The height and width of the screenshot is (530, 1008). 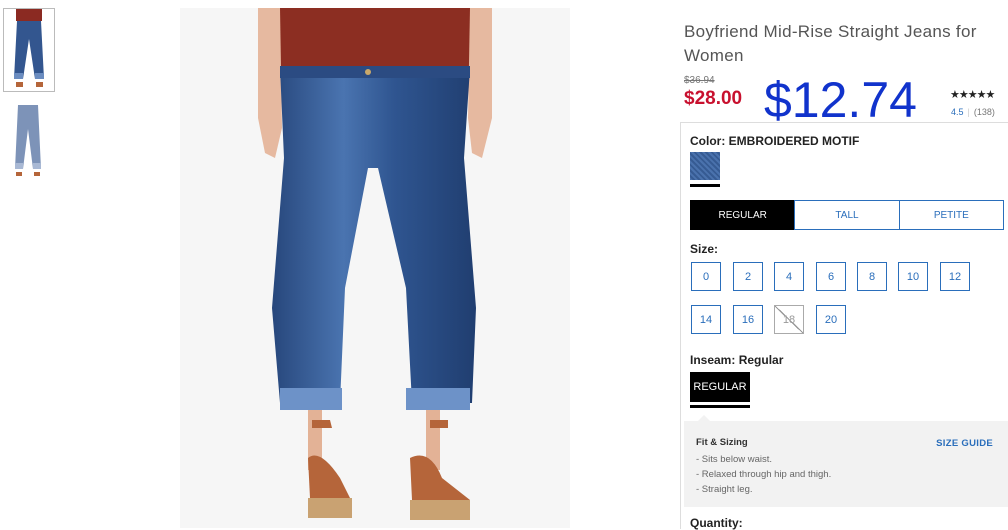 I want to click on size-label: Size:, so click(x=704, y=249).